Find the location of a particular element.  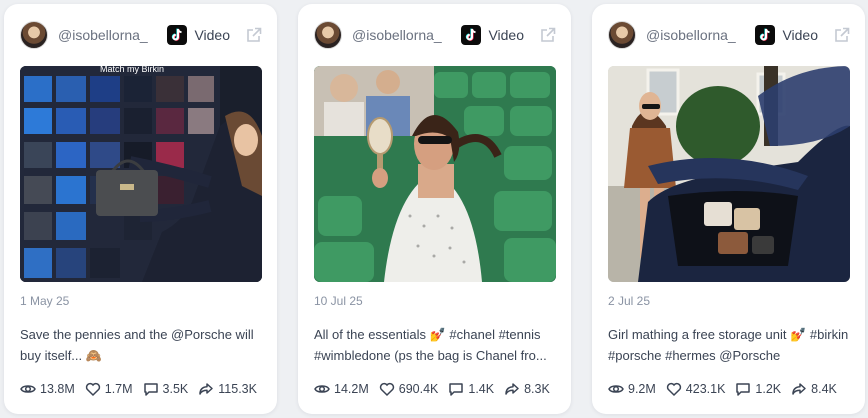

comments-count: 3.5K is located at coordinates (175, 389).